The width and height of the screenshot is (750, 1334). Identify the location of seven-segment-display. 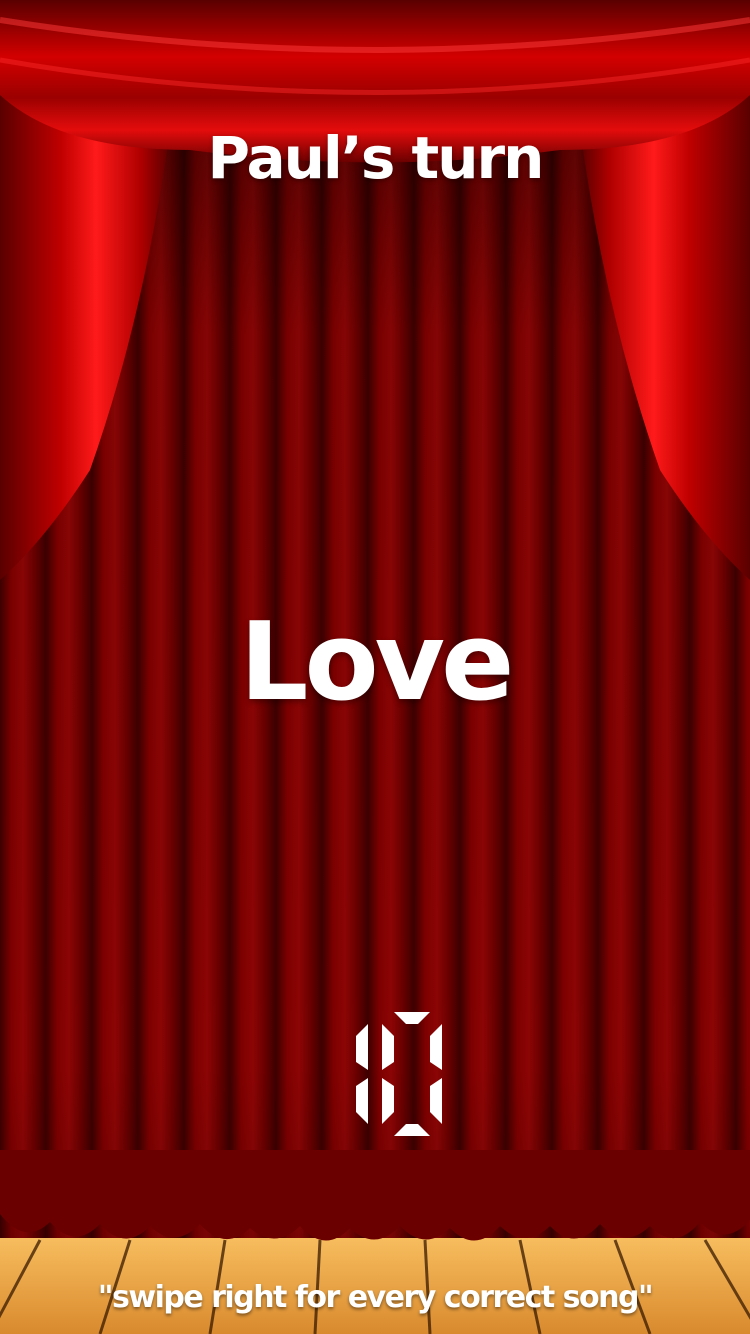
(399, 1074).